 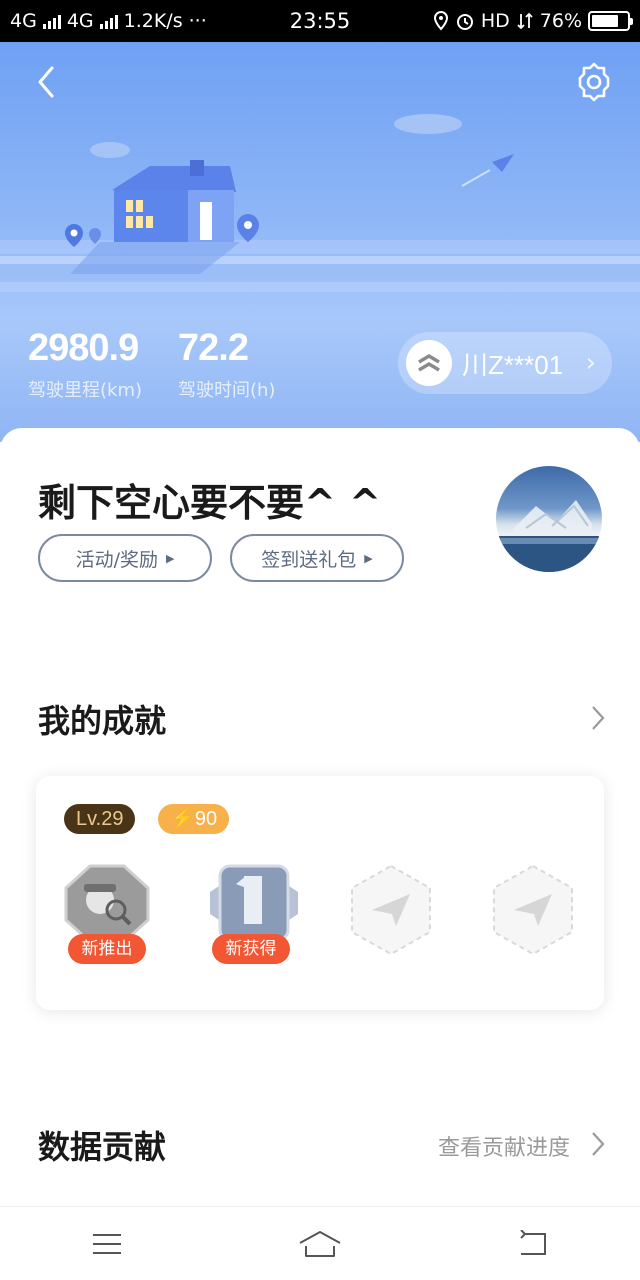 What do you see at coordinates (80, 21) in the screenshot?
I see `network-type-2: 4G` at bounding box center [80, 21].